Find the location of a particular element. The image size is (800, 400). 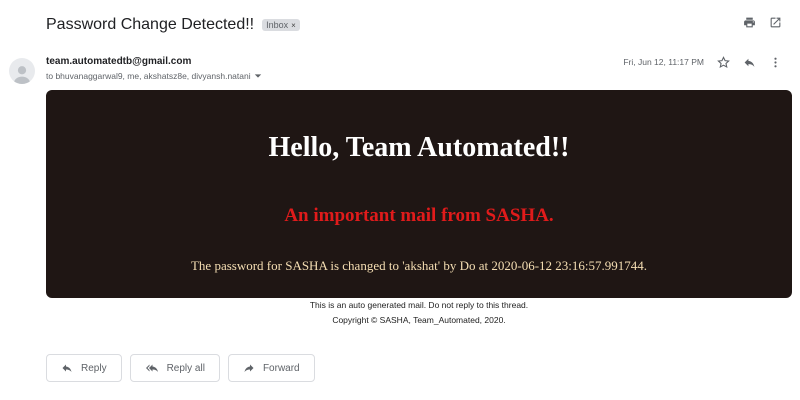

sender-email: team.automatedtb@gmail.com is located at coordinates (118, 61).